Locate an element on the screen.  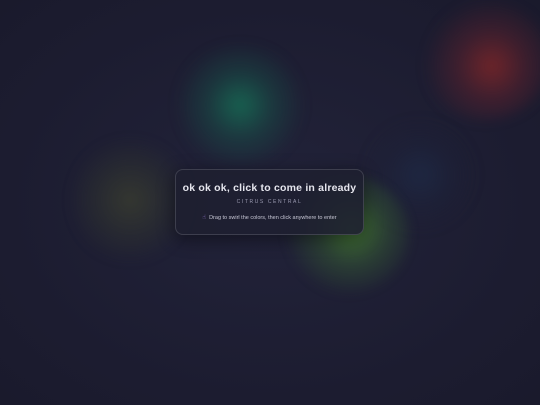
card-title: ok ok ok, click to come in already is located at coordinates (269, 188).